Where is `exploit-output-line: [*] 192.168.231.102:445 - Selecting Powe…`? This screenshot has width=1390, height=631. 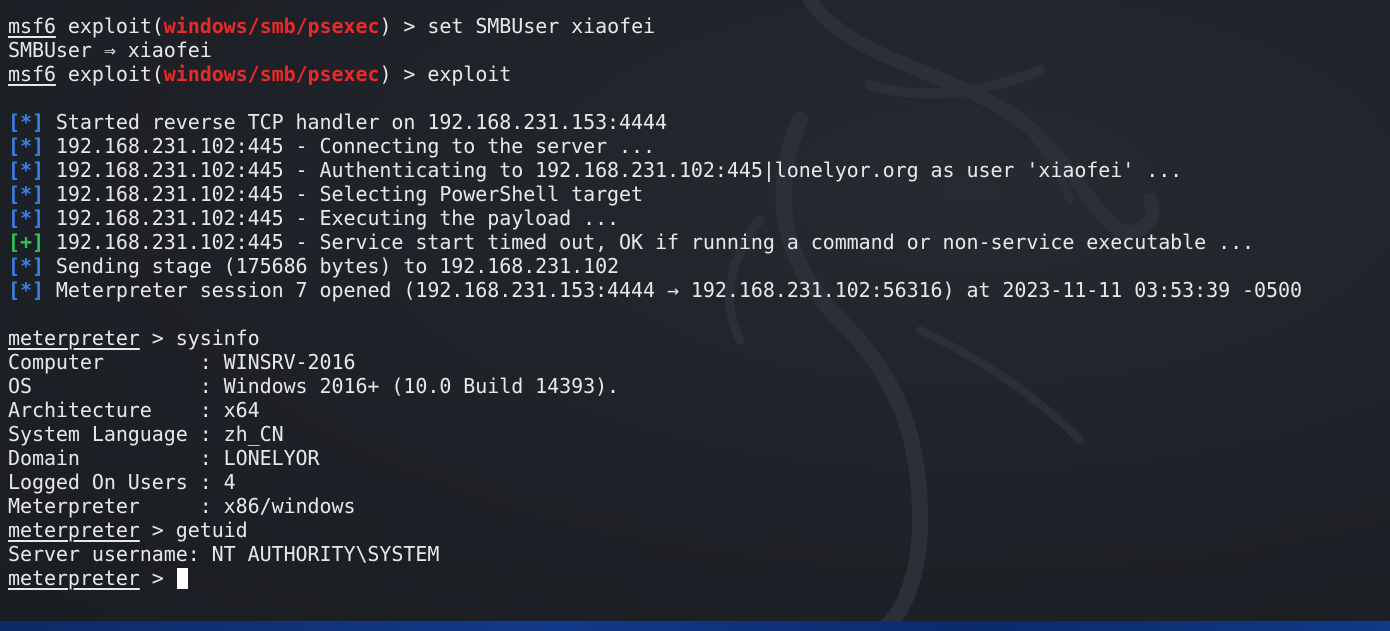 exploit-output-line: [*] 192.168.231.102:445 - Selecting Powe… is located at coordinates (655, 194).